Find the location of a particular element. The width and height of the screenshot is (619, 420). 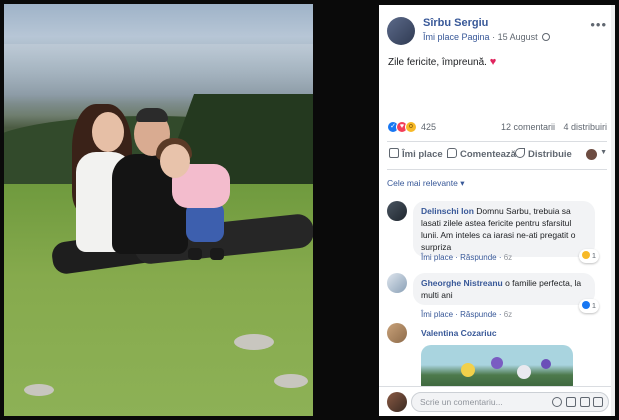

like-reaction-icon is located at coordinates (585, 305).